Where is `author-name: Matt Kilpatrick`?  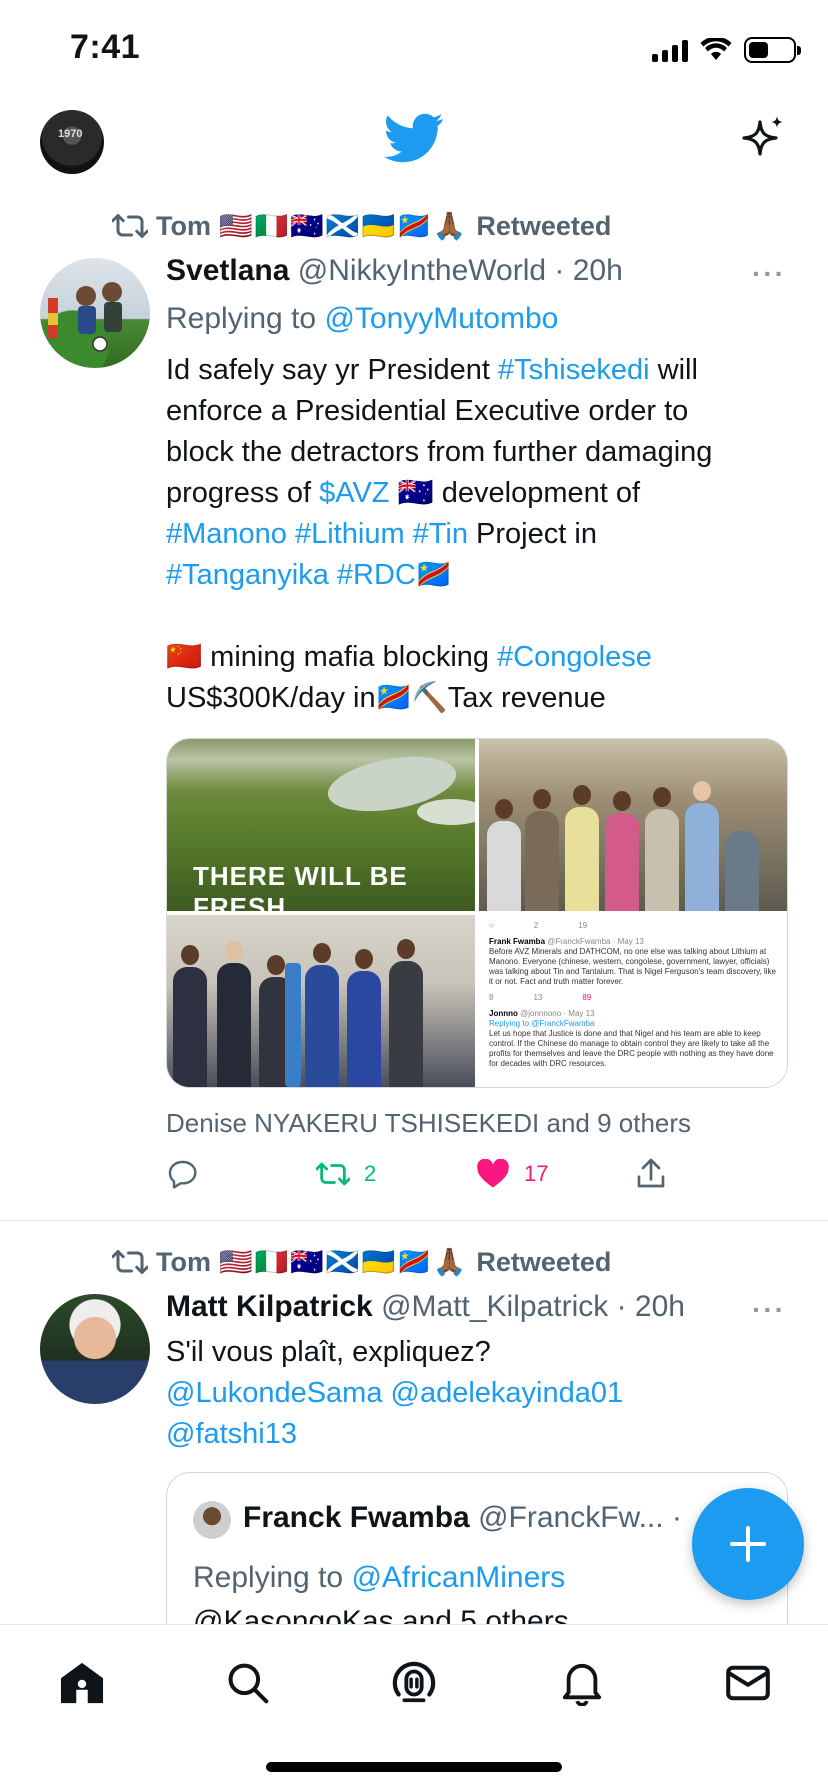 author-name: Matt Kilpatrick is located at coordinates (269, 1306).